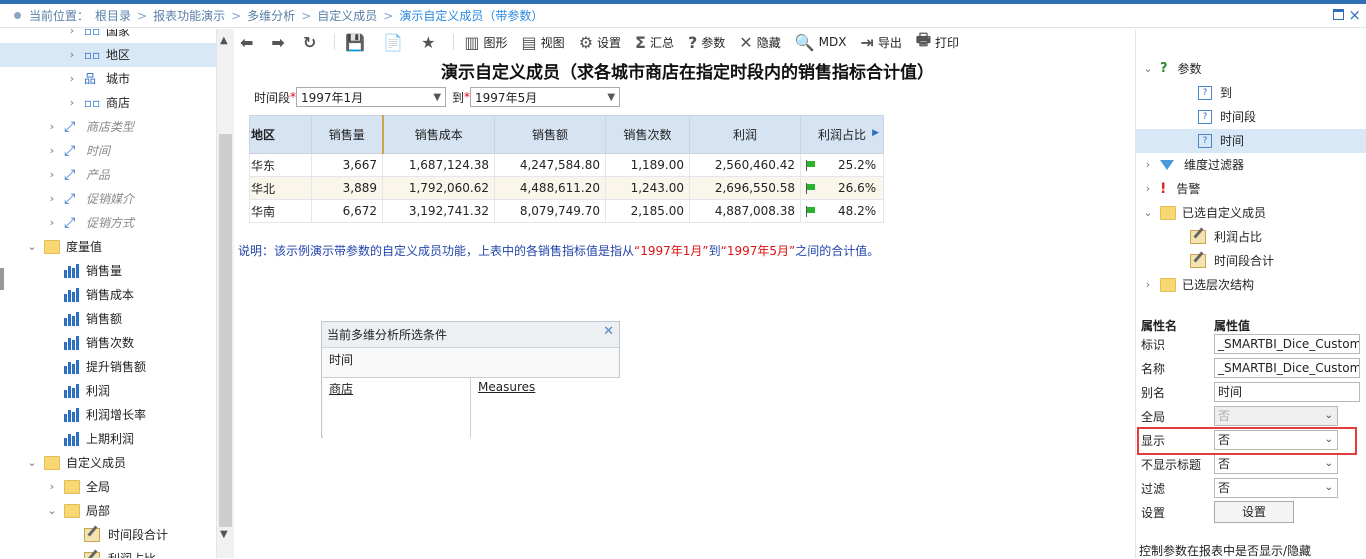 The image size is (1366, 559). What do you see at coordinates (1251, 69) in the screenshot?
I see `tree-item: ⌄? 参数` at bounding box center [1251, 69].